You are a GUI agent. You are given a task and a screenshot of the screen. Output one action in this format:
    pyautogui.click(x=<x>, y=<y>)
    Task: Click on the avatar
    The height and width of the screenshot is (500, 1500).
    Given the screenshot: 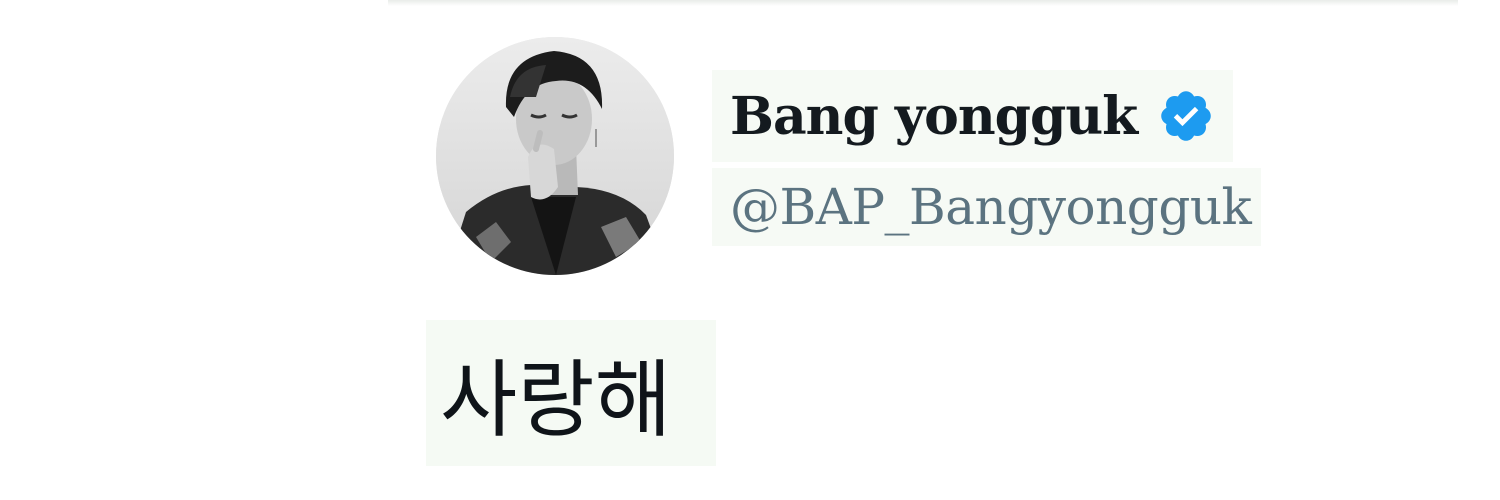 What is the action you would take?
    pyautogui.click(x=555, y=156)
    